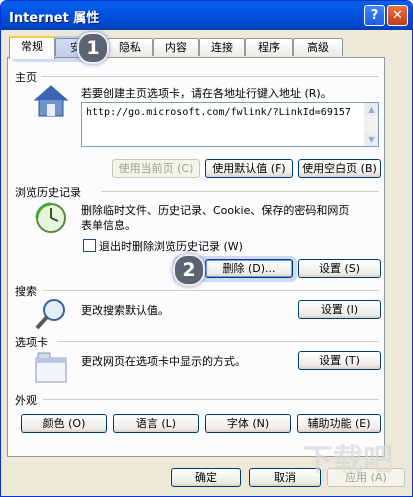 The width and height of the screenshot is (413, 497). What do you see at coordinates (318, 47) in the screenshot?
I see `tab-advanced: 高级` at bounding box center [318, 47].